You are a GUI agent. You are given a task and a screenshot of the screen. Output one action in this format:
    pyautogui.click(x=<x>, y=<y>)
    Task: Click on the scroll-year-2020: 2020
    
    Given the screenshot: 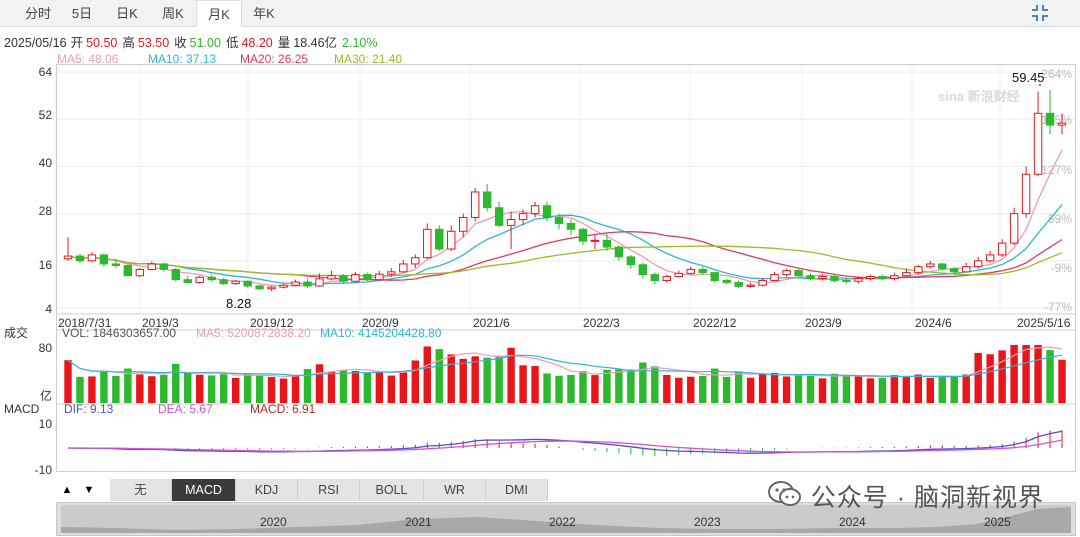 What is the action you would take?
    pyautogui.click(x=273, y=522)
    